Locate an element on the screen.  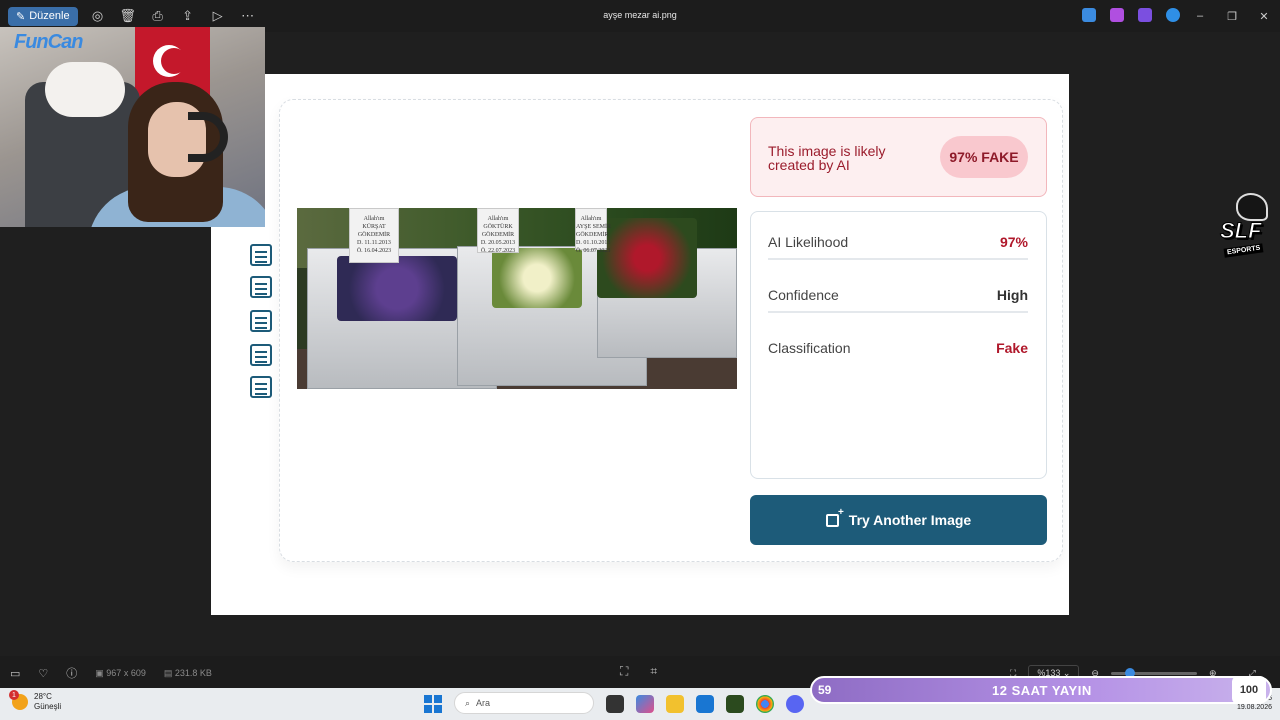
weather-widget: 1 28°C Güneşli is located at coordinates (35, 701).